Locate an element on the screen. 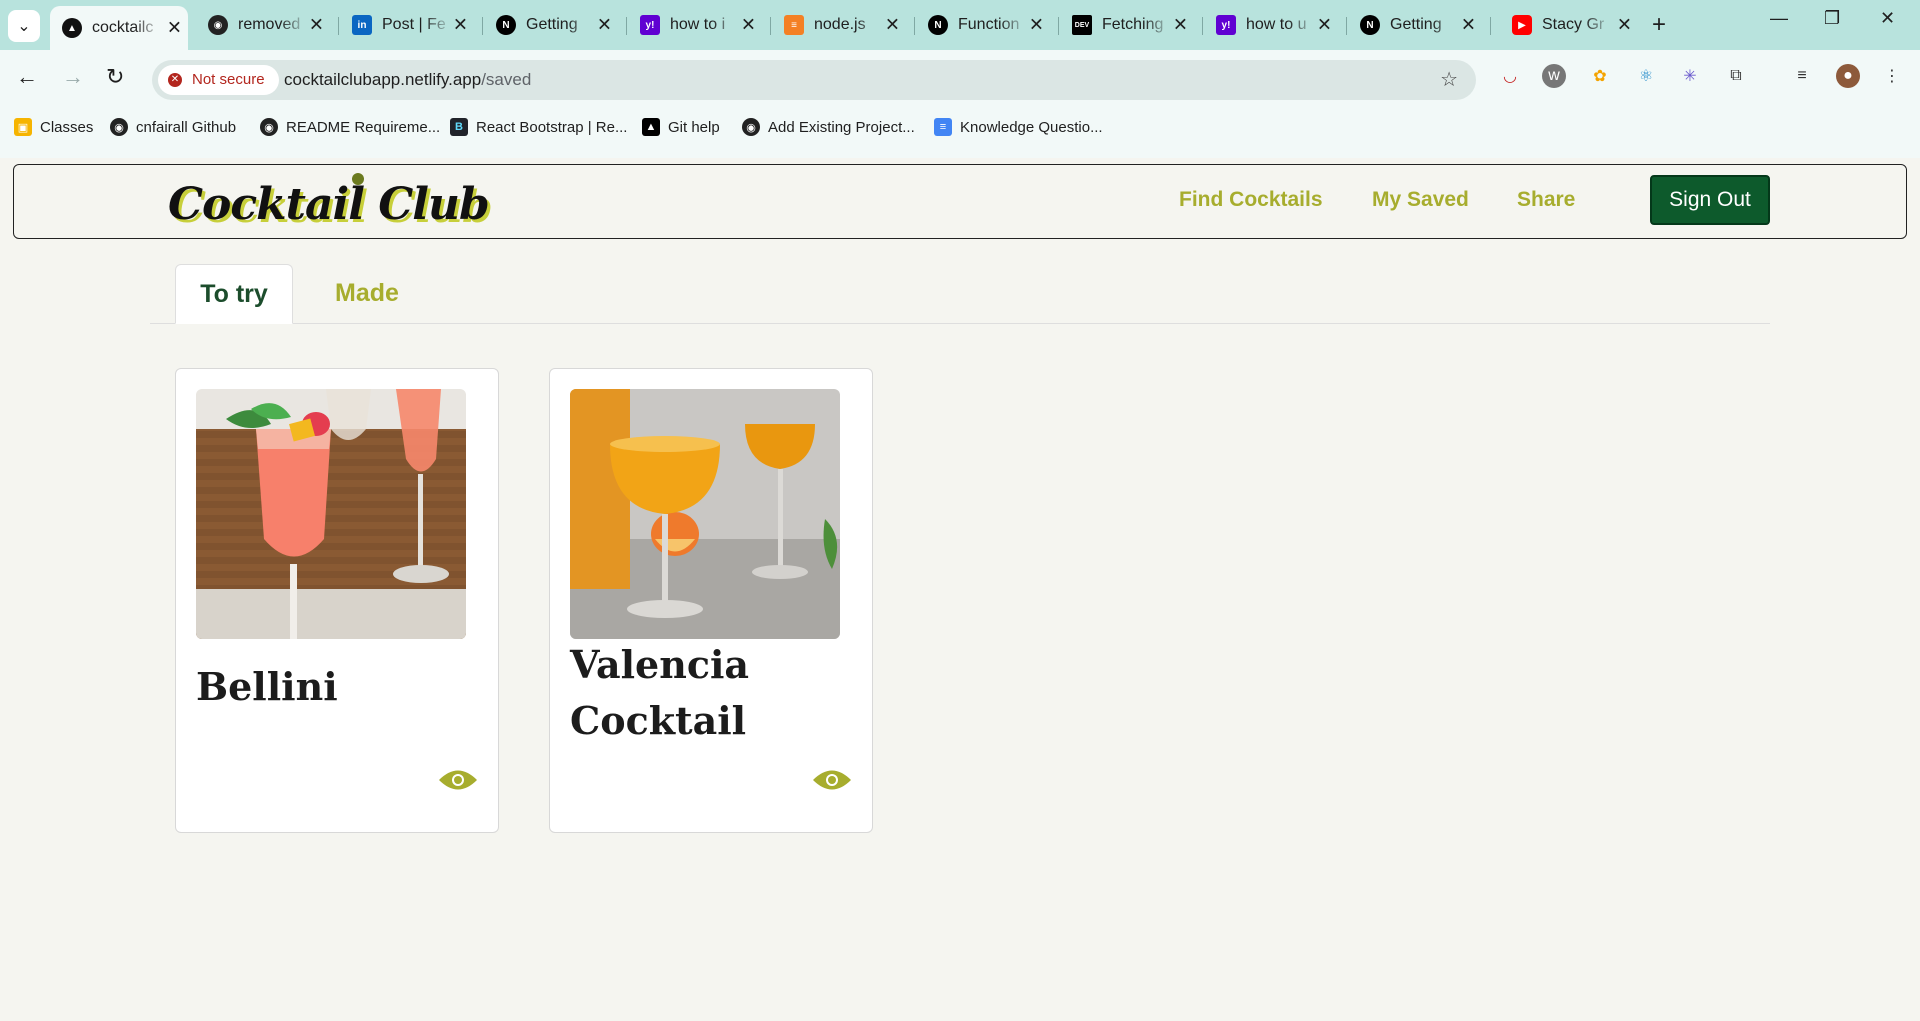  browser-tab: in Post | Fe ✕ is located at coordinates (407, 25).